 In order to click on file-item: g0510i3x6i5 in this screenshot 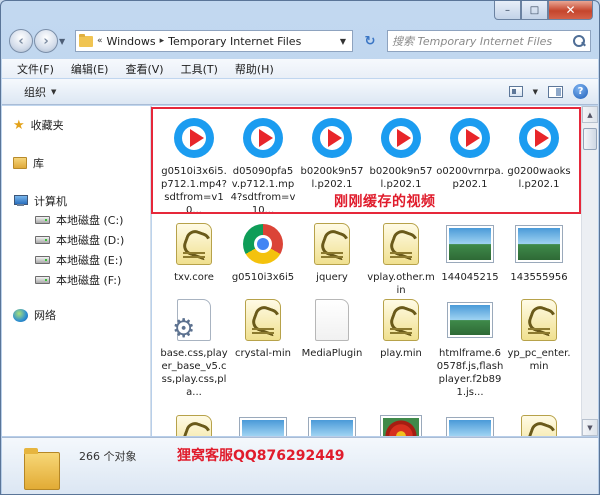, I will do `click(263, 252)`.